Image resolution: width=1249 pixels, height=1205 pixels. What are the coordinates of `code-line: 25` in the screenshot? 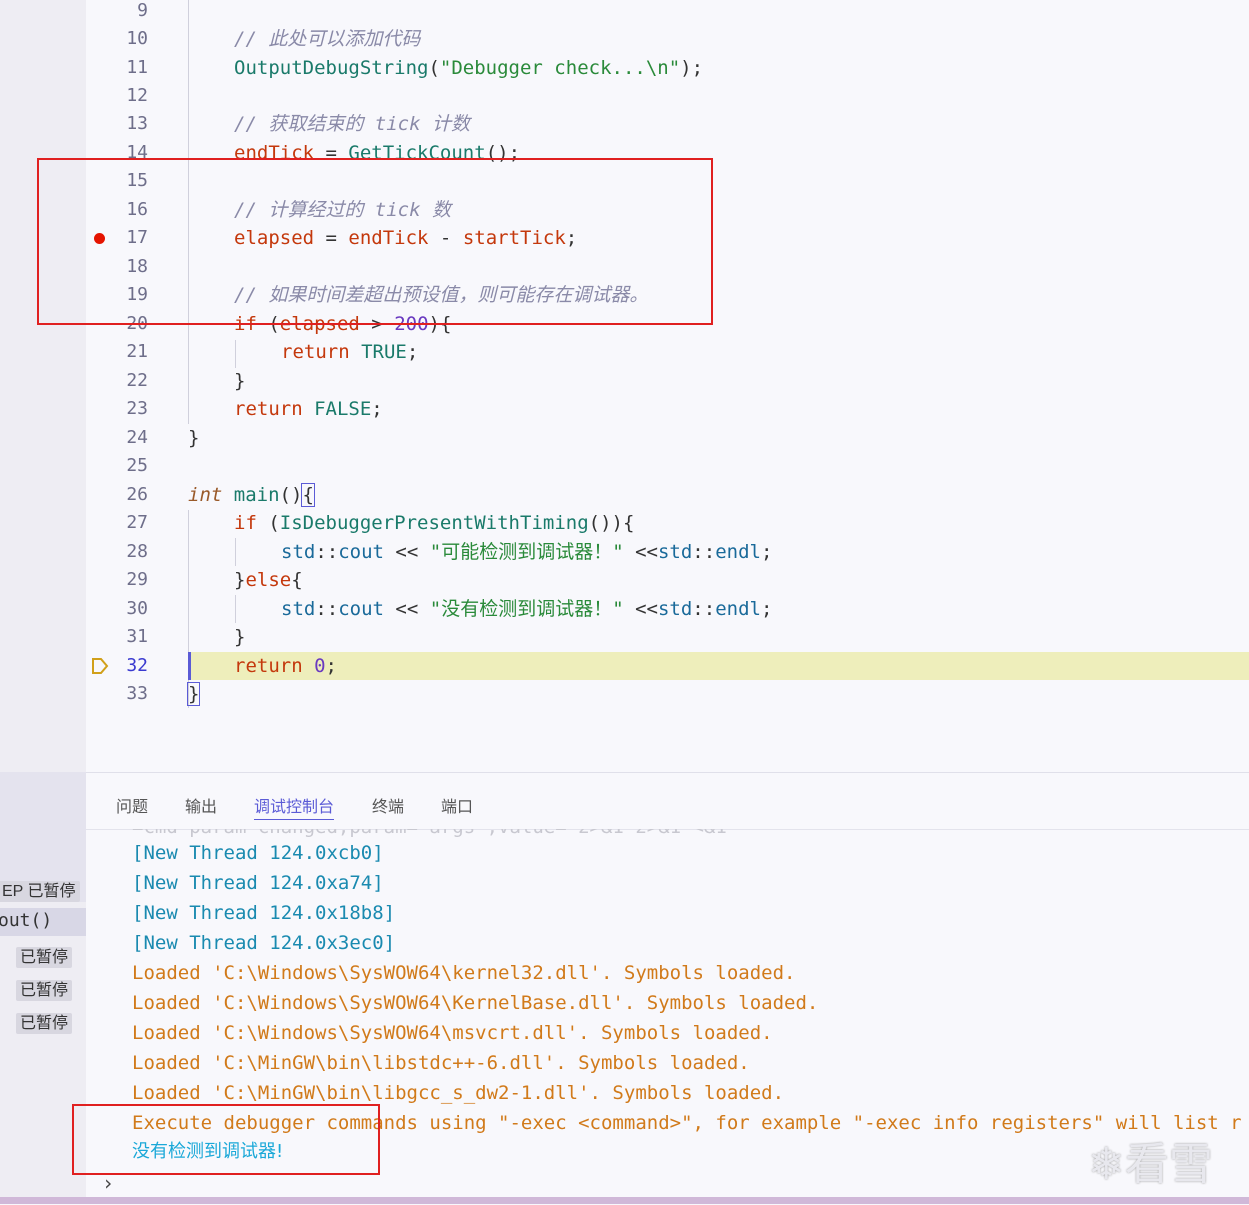 It's located at (137, 465).